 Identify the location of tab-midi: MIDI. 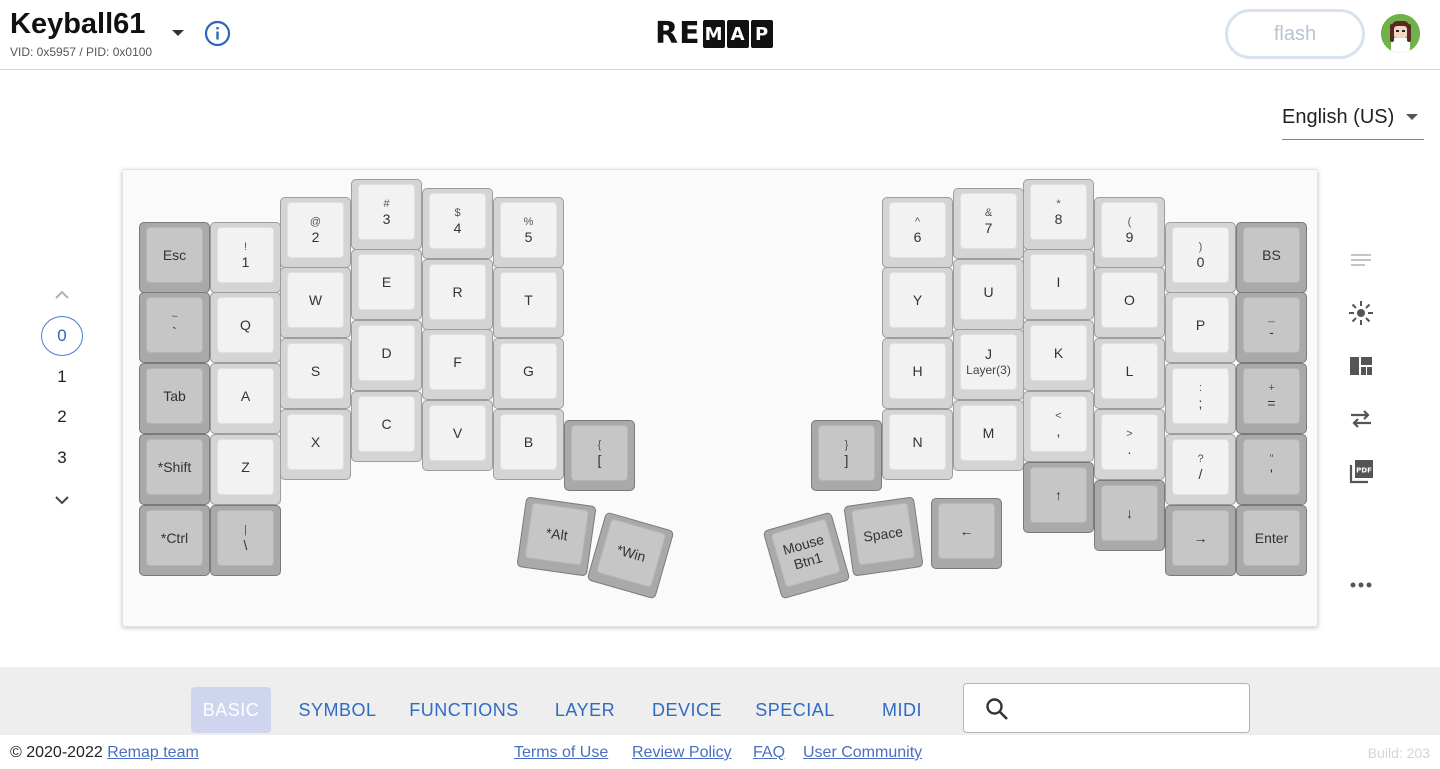
(902, 710).